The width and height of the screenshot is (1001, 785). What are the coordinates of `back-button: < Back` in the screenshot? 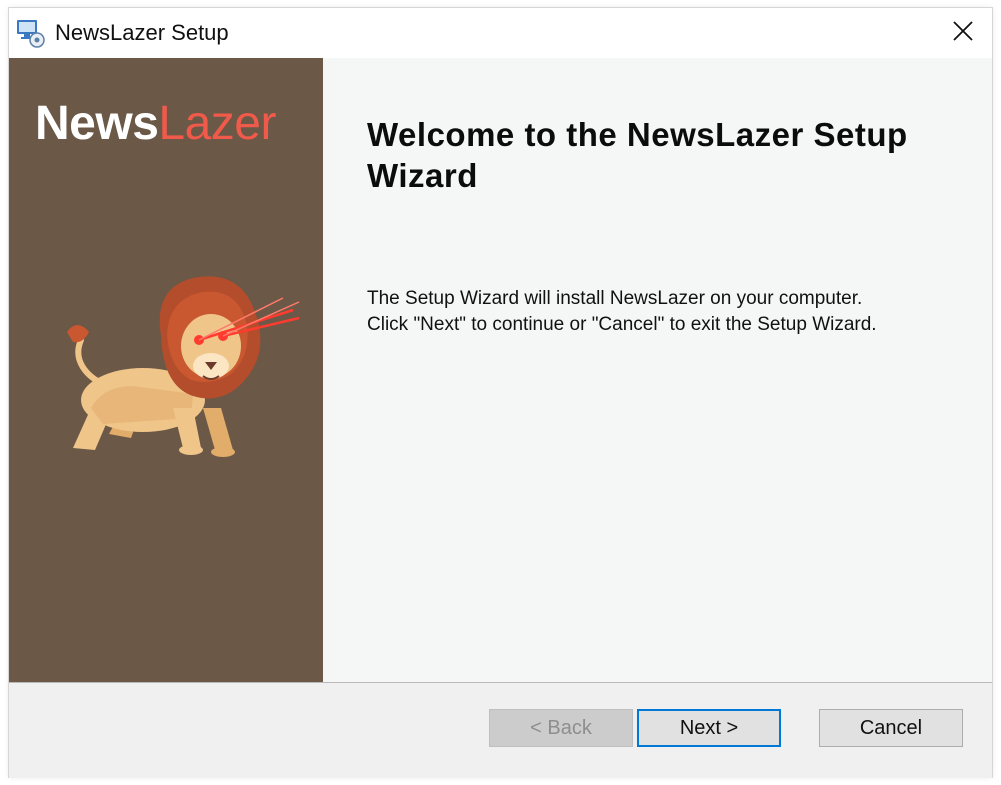 It's located at (561, 728).